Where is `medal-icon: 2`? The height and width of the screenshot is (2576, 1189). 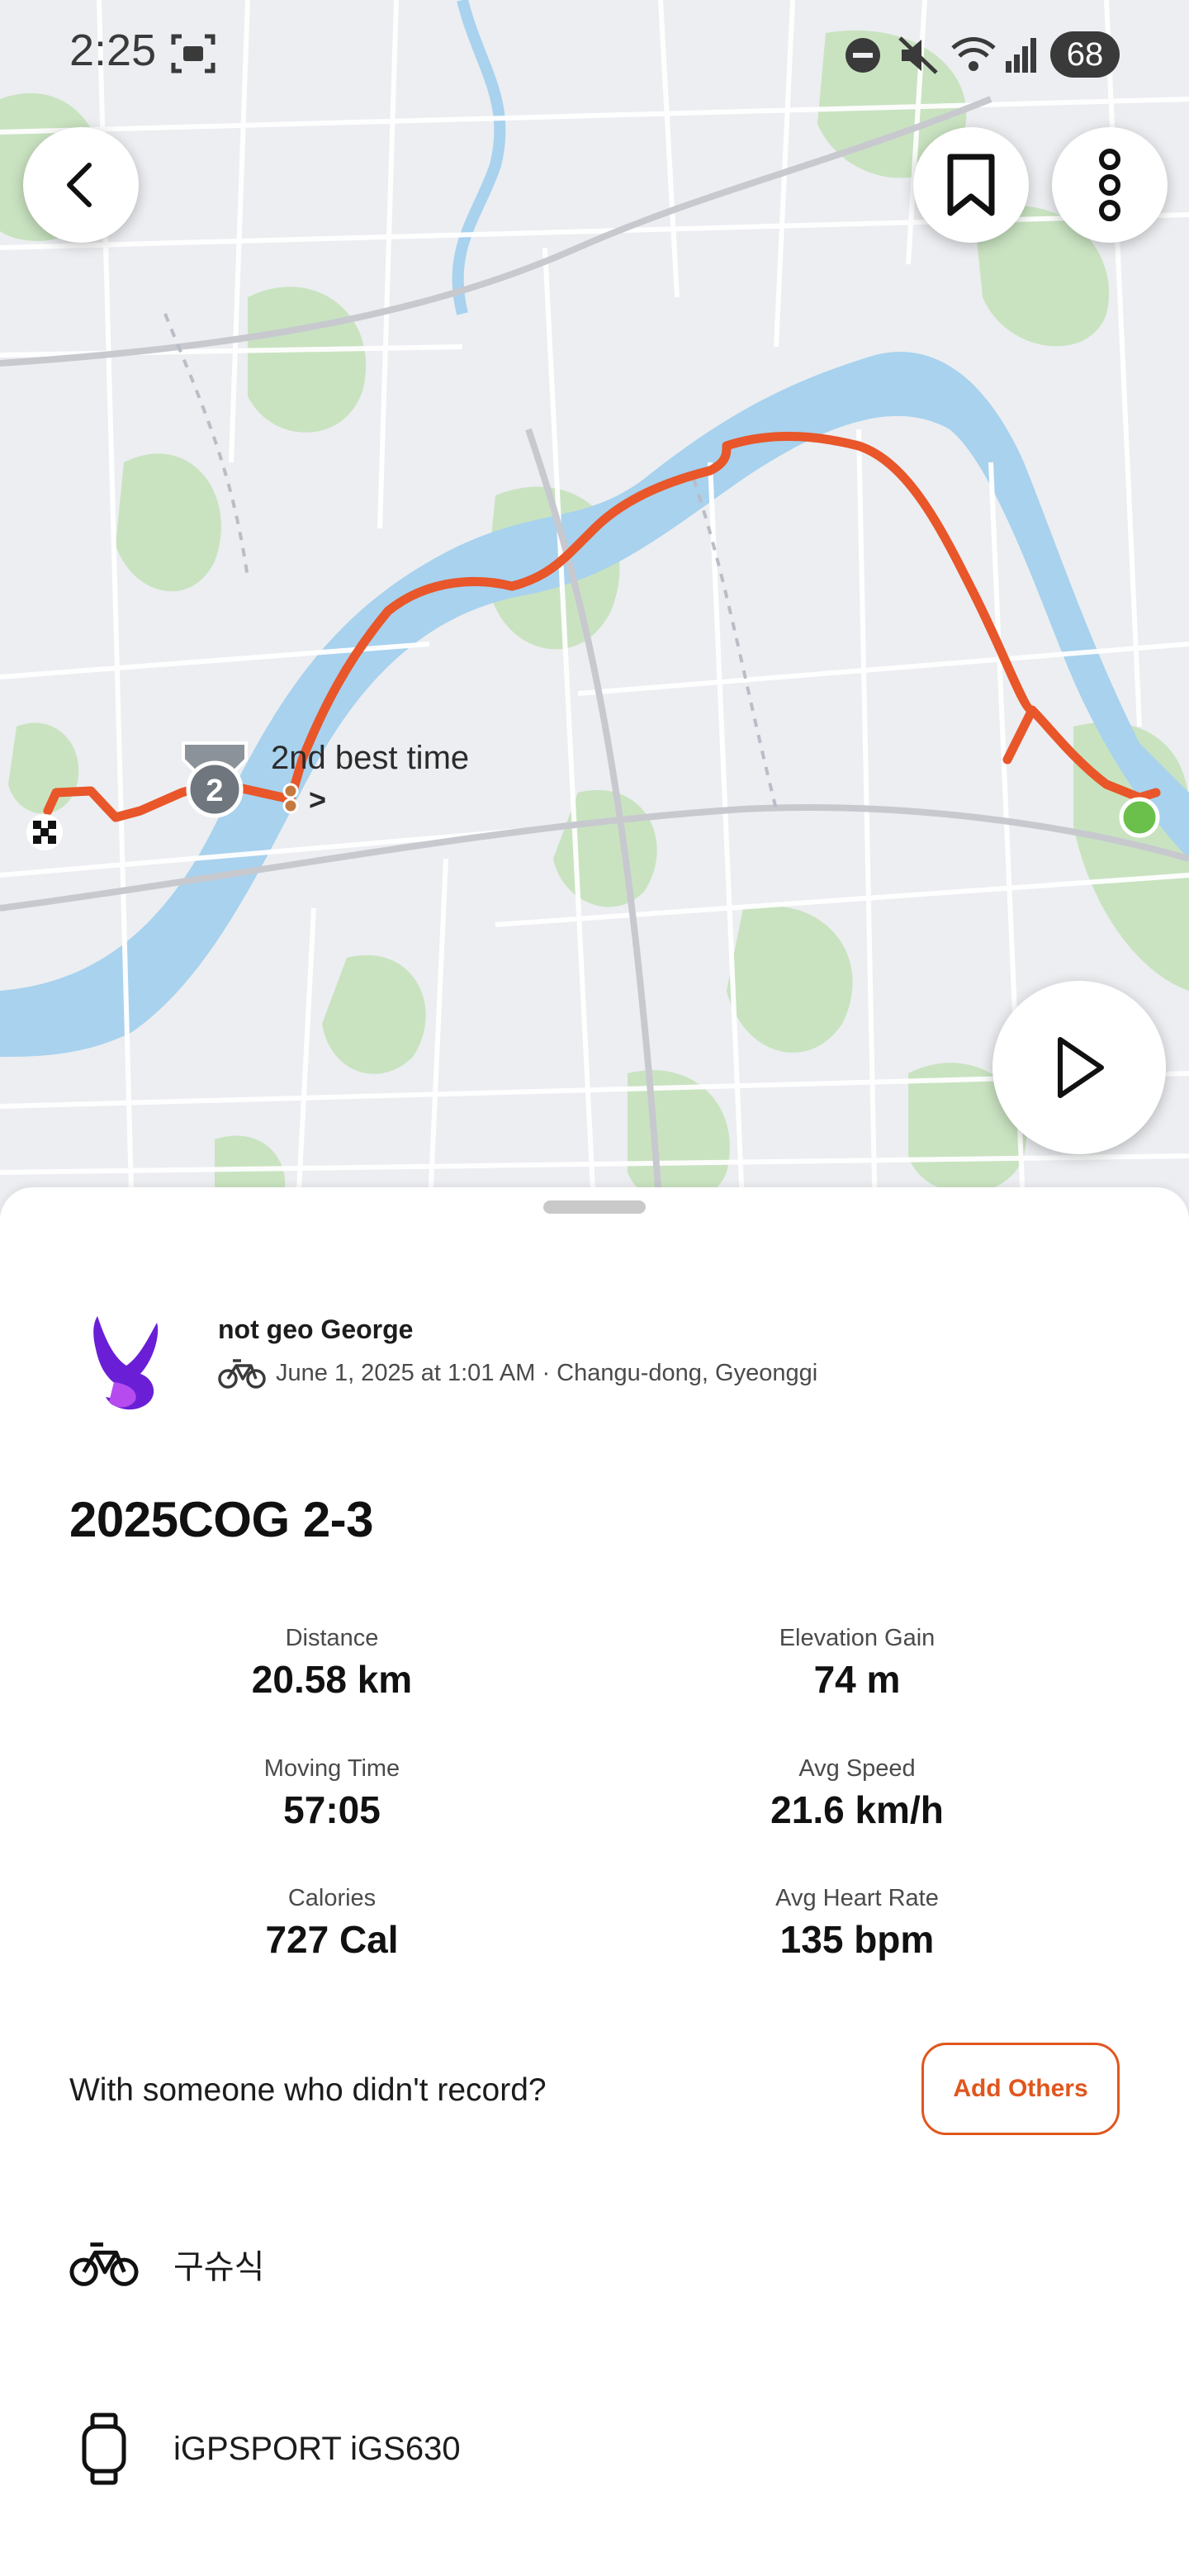
medal-icon: 2 is located at coordinates (215, 779).